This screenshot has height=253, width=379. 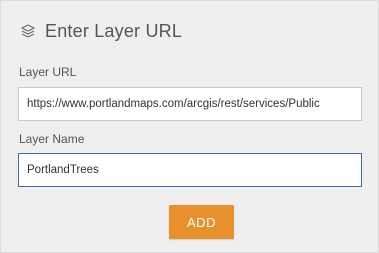 What do you see at coordinates (190, 104) in the screenshot?
I see `layer-url-input` at bounding box center [190, 104].